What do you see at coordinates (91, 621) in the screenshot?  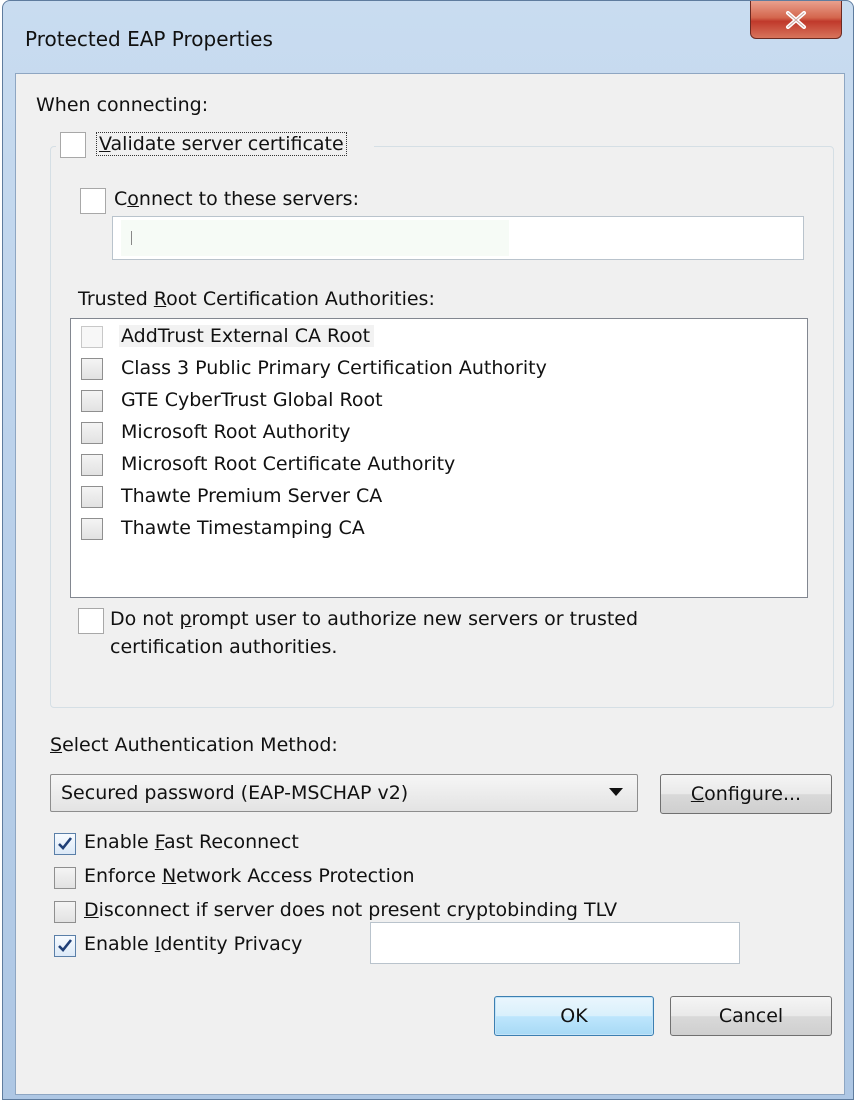 I see `do-not-prompt-checkbox` at bounding box center [91, 621].